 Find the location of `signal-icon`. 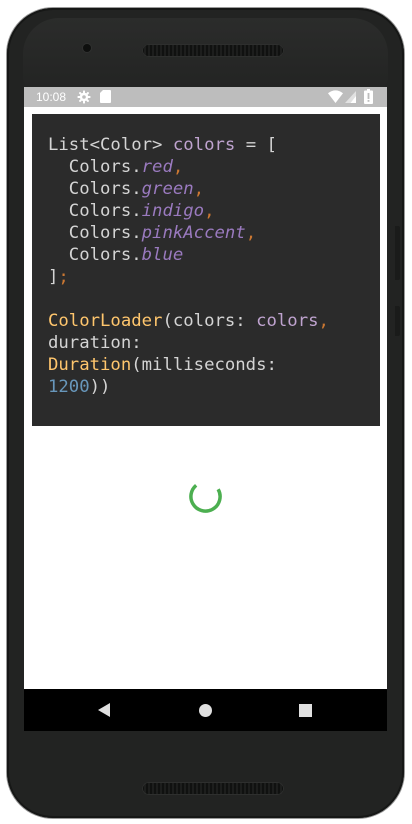

signal-icon is located at coordinates (350, 97).